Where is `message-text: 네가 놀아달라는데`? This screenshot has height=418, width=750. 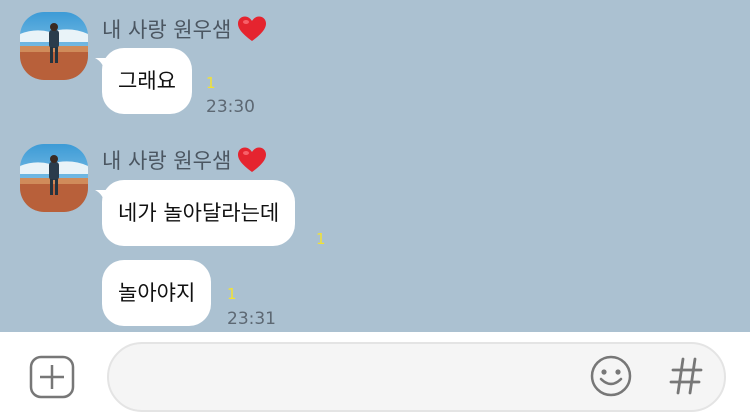 message-text: 네가 놀아달라는데 is located at coordinates (199, 213).